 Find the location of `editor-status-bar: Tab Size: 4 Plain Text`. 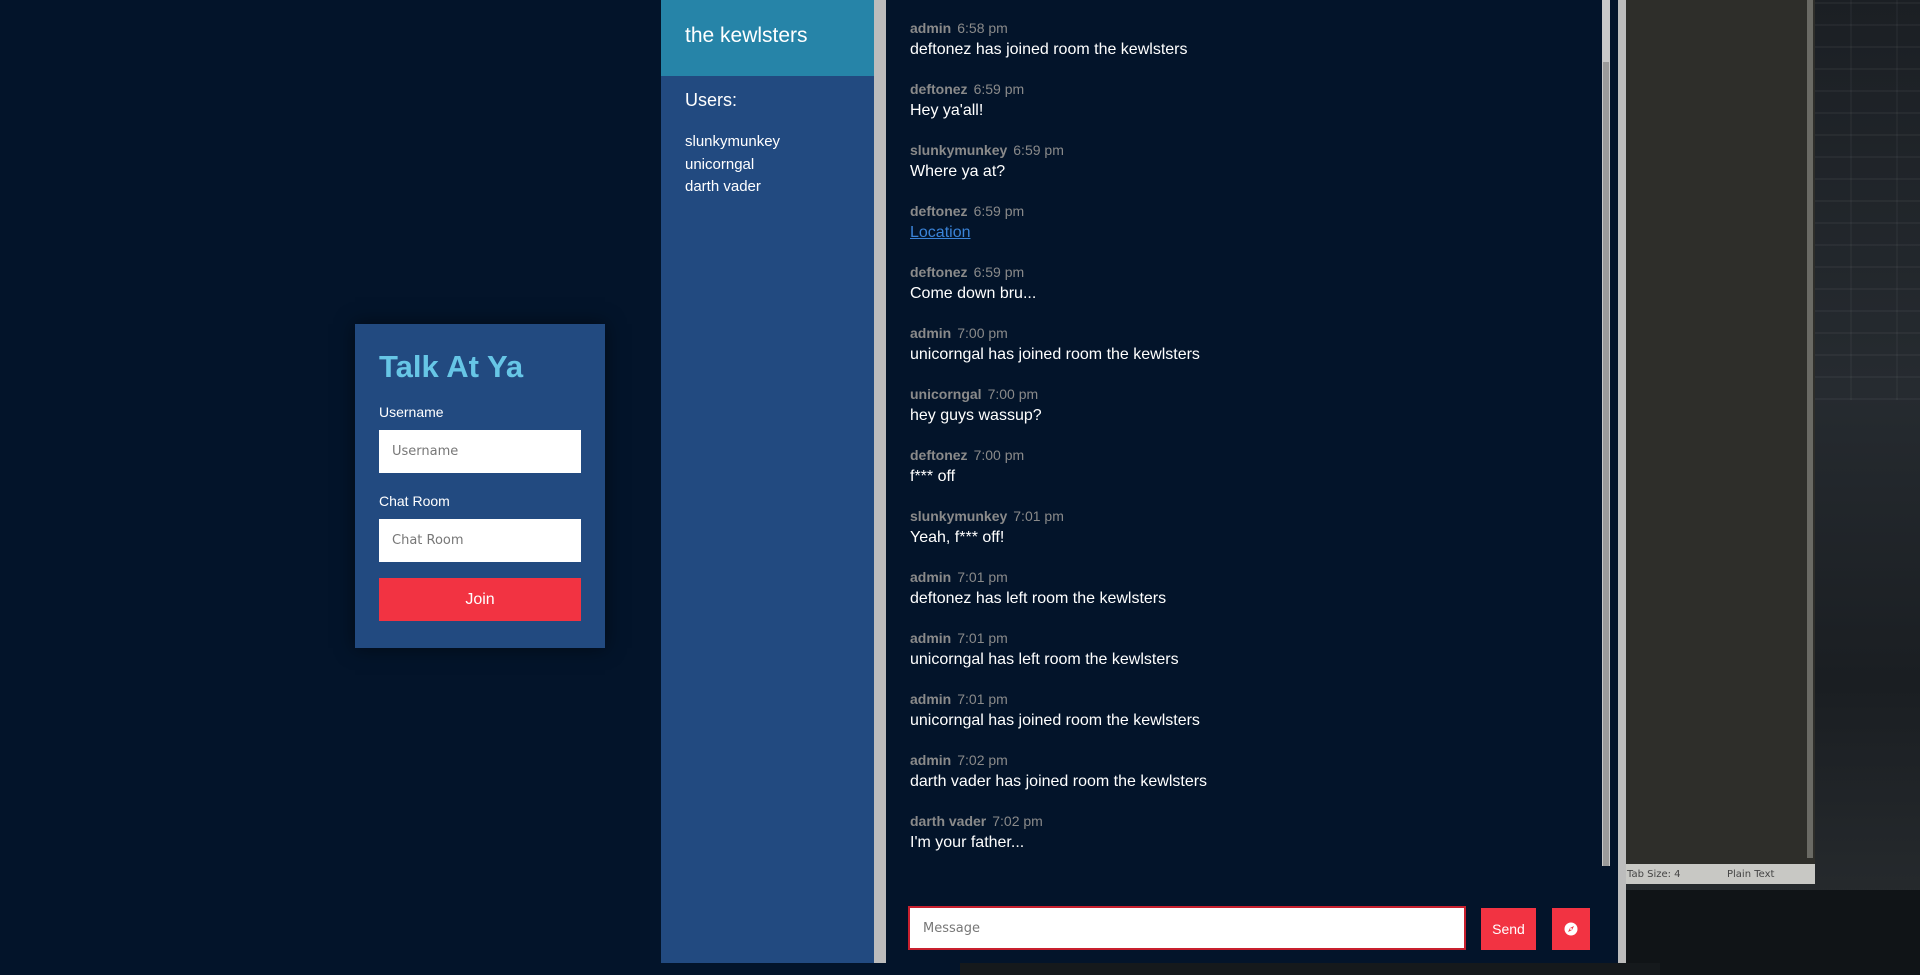

editor-status-bar: Tab Size: 4 Plain Text is located at coordinates (1720, 874).